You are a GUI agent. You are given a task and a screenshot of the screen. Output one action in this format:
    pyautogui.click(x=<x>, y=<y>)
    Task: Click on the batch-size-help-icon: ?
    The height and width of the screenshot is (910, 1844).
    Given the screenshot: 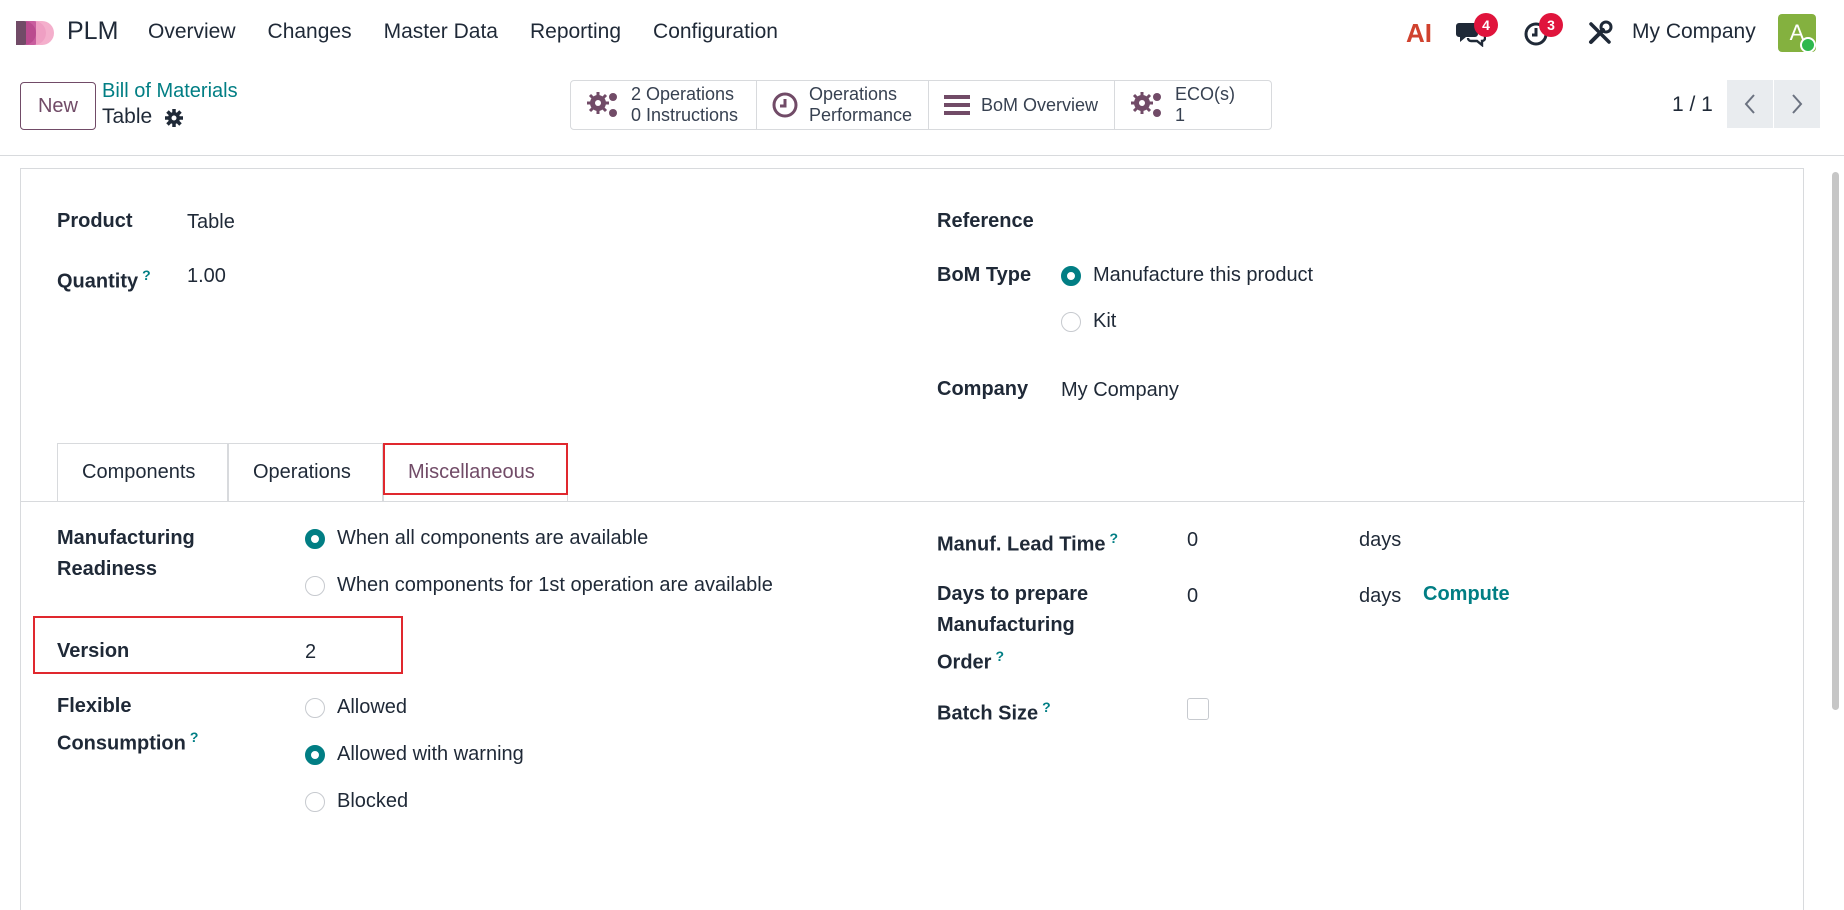 What is the action you would take?
    pyautogui.click(x=1046, y=707)
    